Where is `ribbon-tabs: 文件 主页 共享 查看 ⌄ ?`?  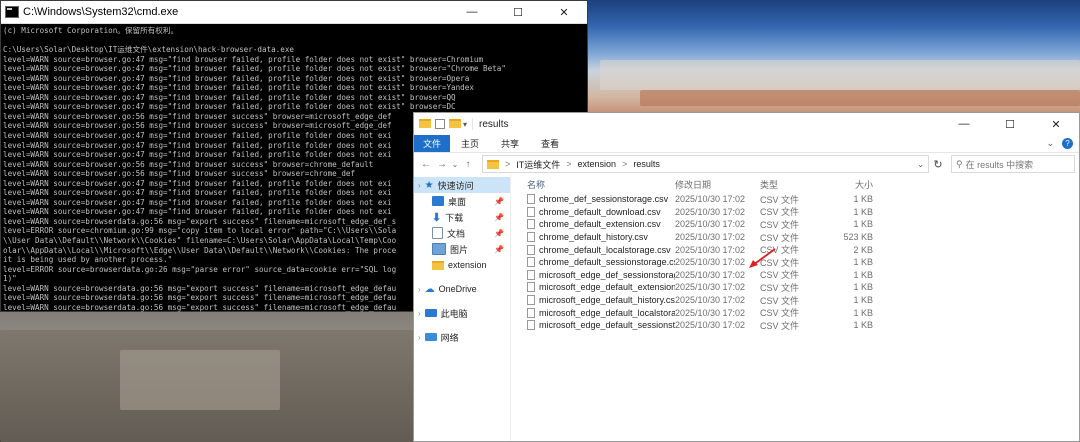 ribbon-tabs: 文件 主页 共享 查看 ⌄ ? is located at coordinates (746, 143).